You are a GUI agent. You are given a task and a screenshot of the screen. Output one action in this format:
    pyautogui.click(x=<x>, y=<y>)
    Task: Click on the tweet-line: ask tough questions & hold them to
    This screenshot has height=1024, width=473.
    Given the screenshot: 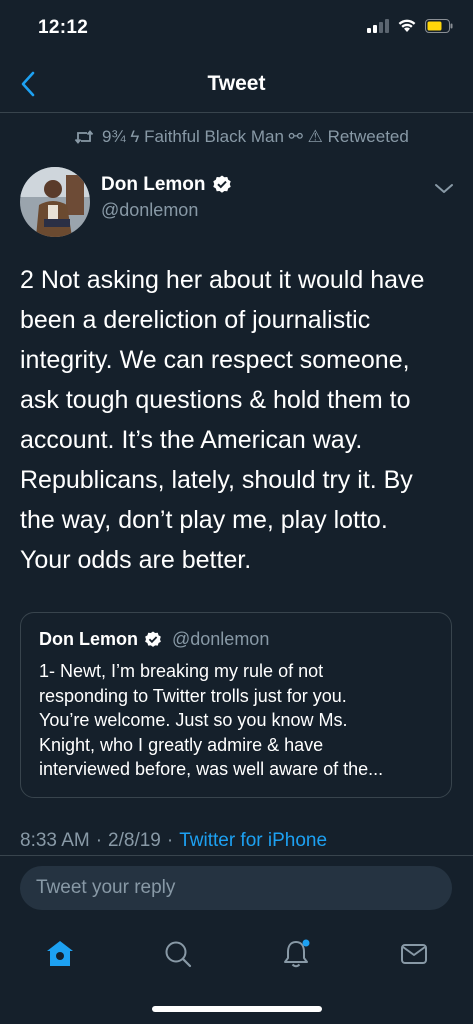 What is the action you would take?
    pyautogui.click(x=215, y=400)
    